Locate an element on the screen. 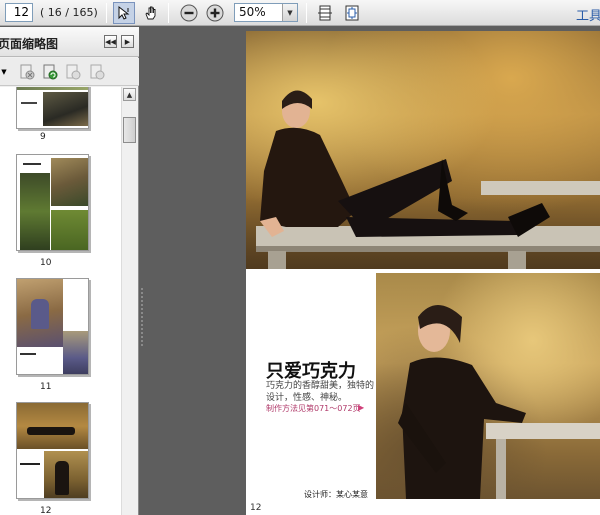  fit-page-icon is located at coordinates (352, 13).